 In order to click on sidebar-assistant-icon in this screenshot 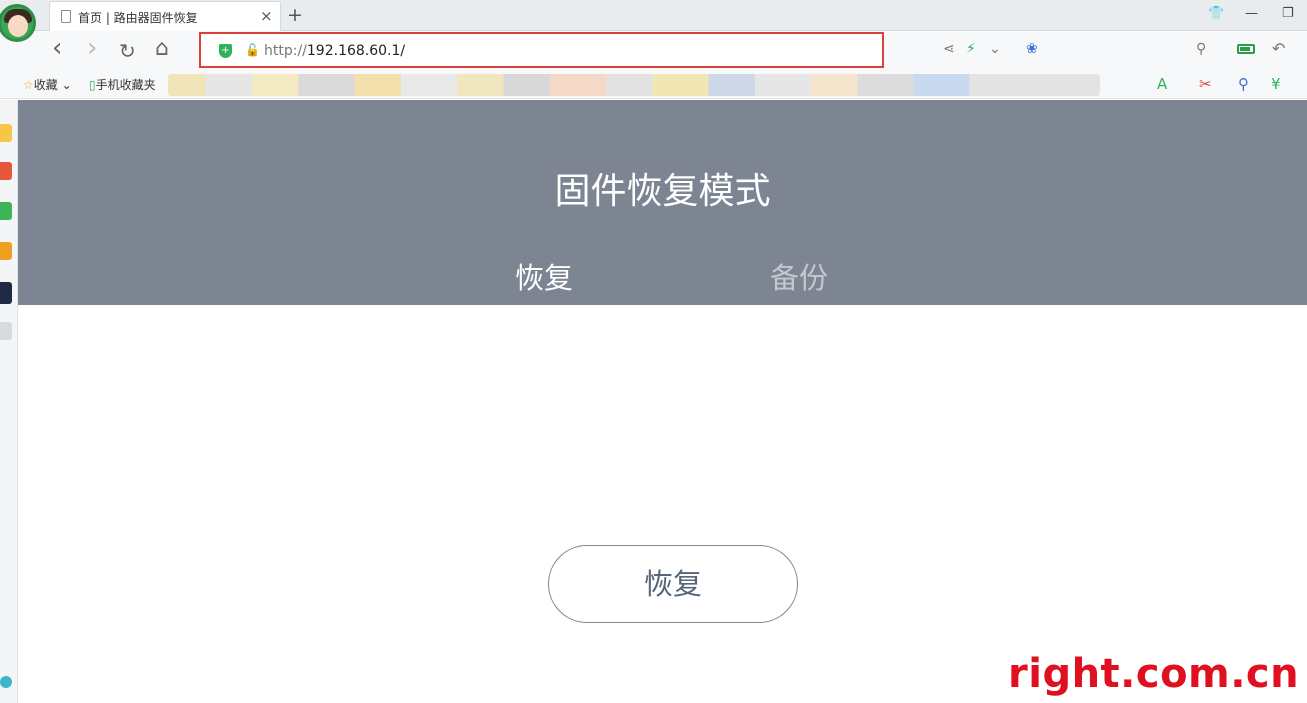, I will do `click(6, 682)`.